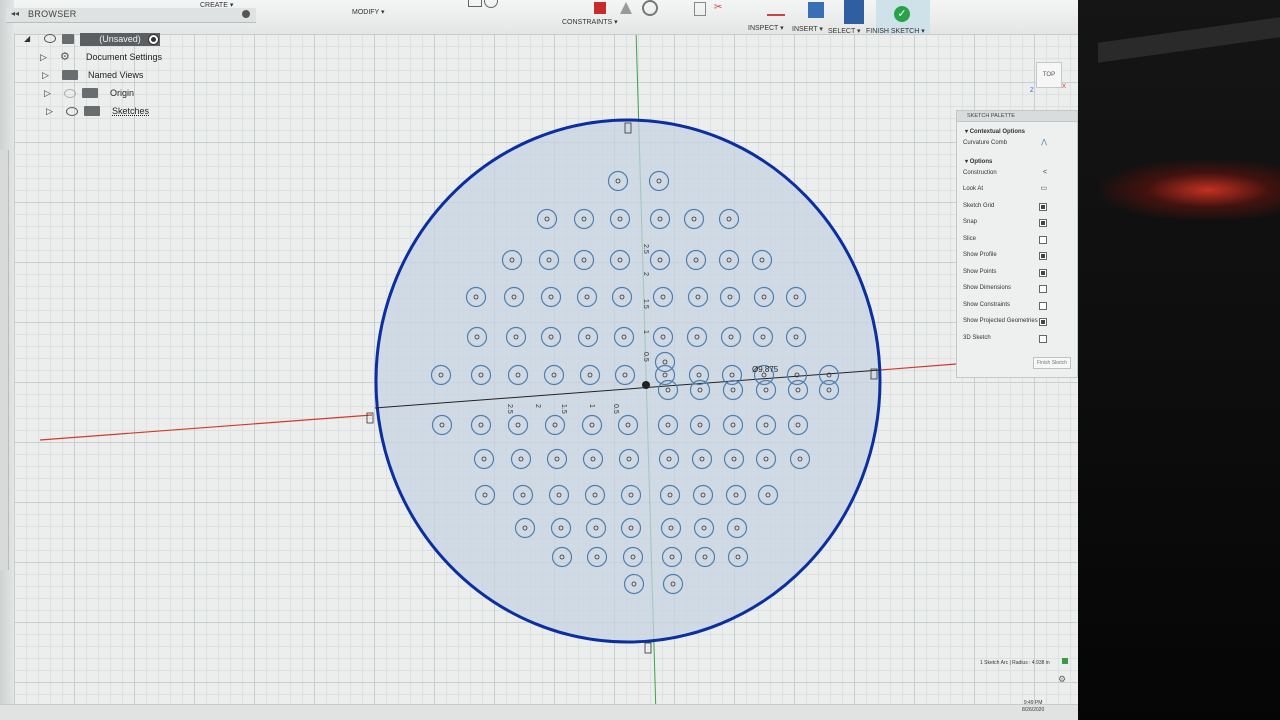  Describe the element at coordinates (1017, 222) in the screenshot. I see `palette-row-snap: Snap` at that location.